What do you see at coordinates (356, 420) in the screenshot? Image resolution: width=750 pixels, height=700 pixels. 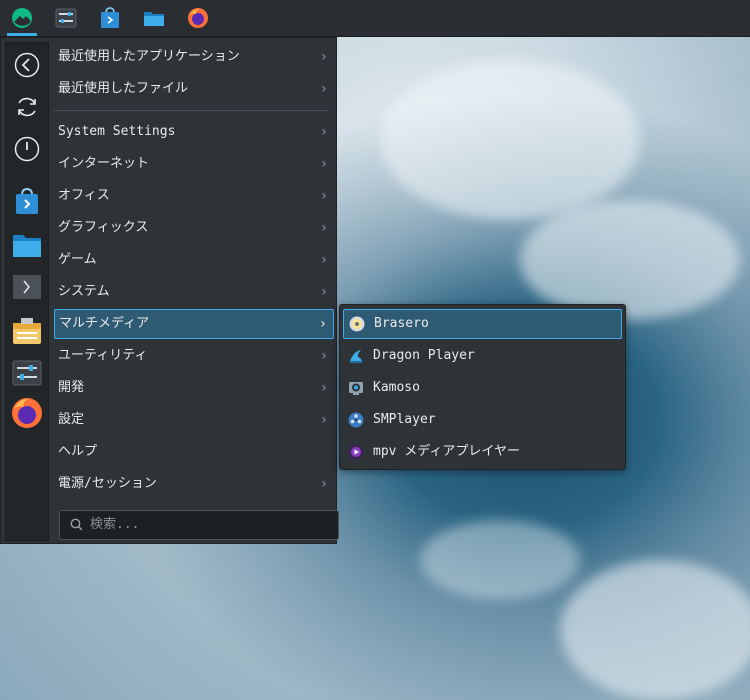 I see `film-reel-icon` at bounding box center [356, 420].